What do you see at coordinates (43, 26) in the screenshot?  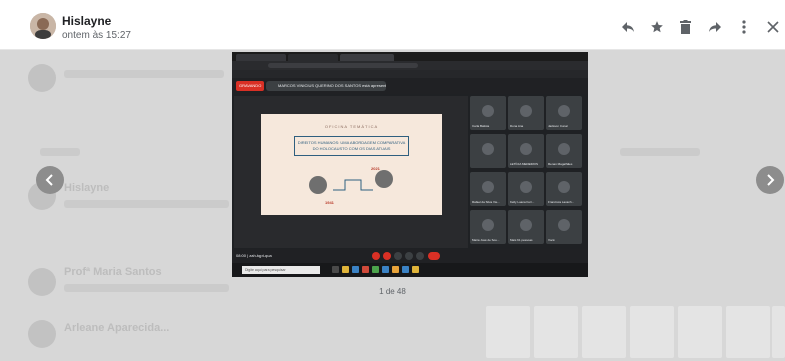 I see `sender-avatar` at bounding box center [43, 26].